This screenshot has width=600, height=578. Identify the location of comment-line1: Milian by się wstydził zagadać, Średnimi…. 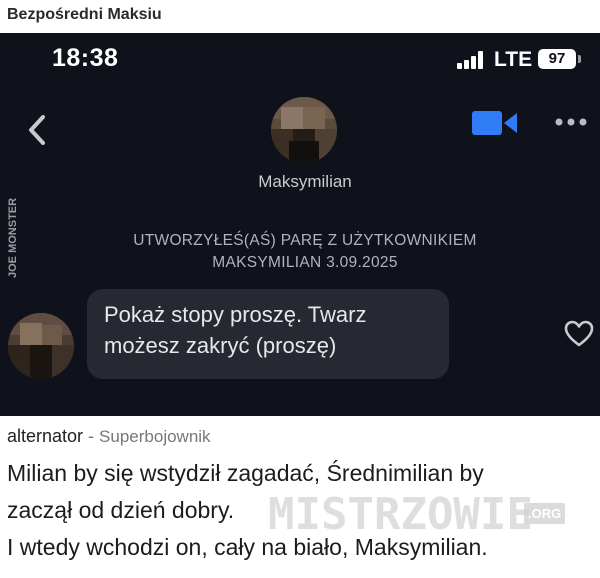
(245, 473).